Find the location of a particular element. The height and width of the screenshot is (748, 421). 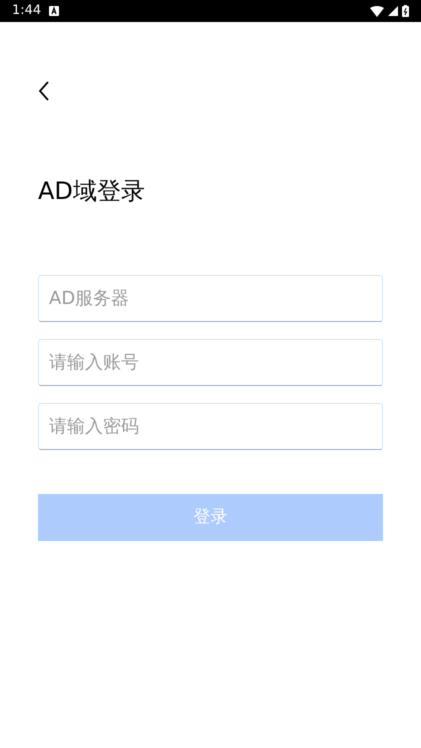

status-time: 1:44 is located at coordinates (27, 11).